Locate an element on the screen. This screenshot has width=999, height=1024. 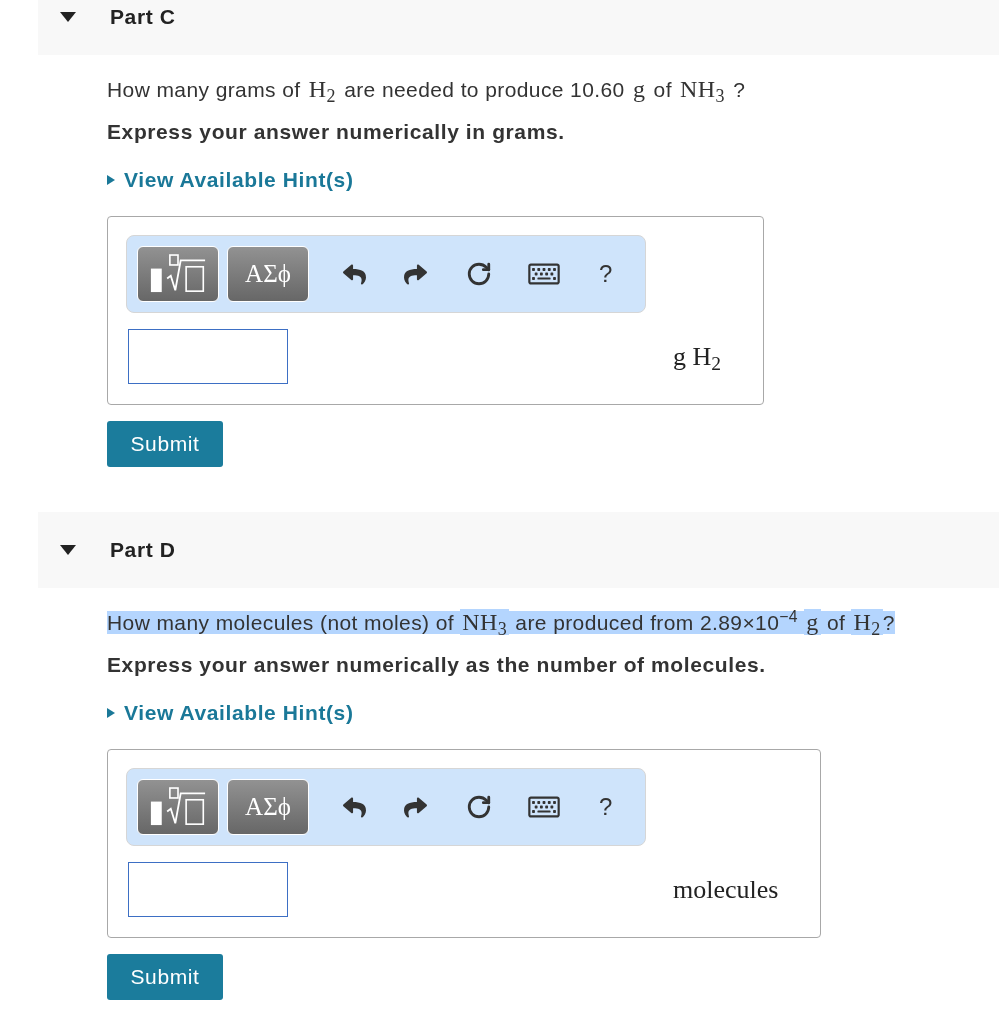
units-label: molecules is located at coordinates (726, 890).